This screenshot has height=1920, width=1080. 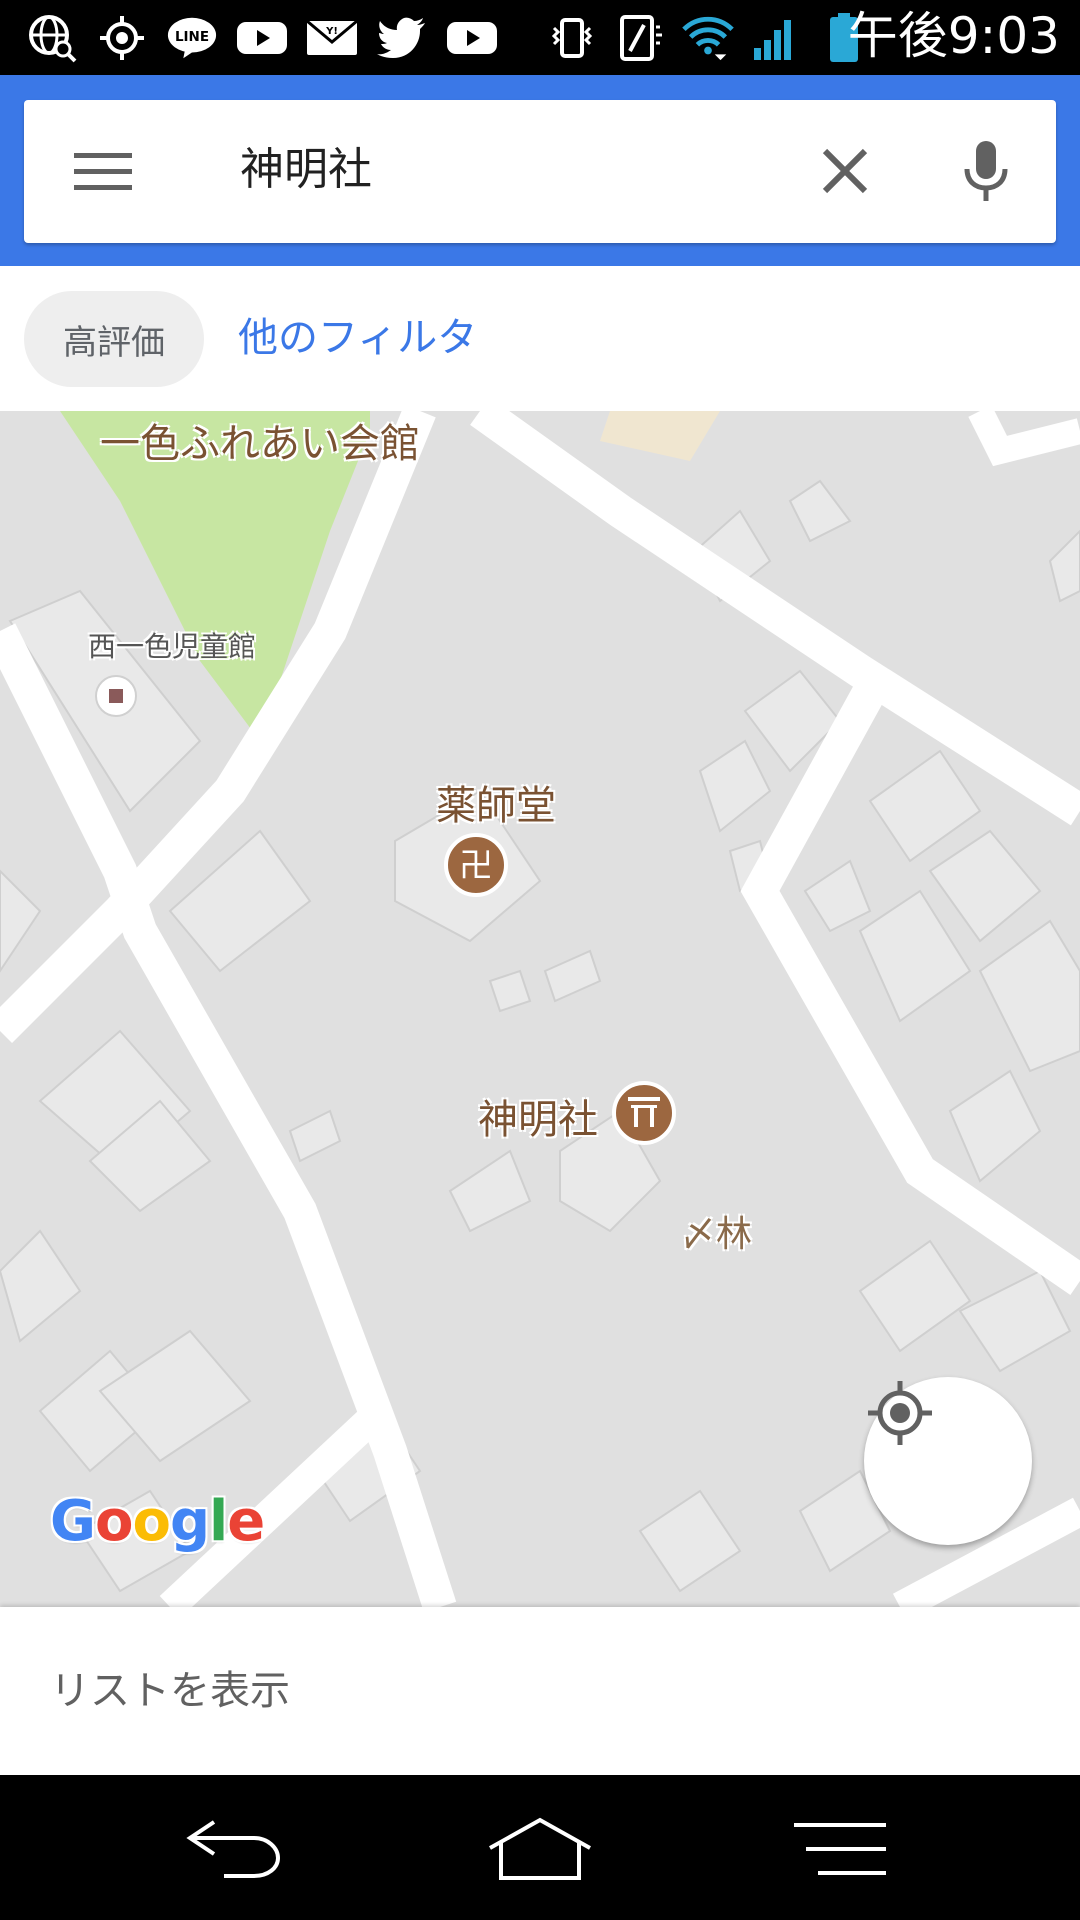 I want to click on map-label-temple: 薬師堂, so click(x=496, y=802).